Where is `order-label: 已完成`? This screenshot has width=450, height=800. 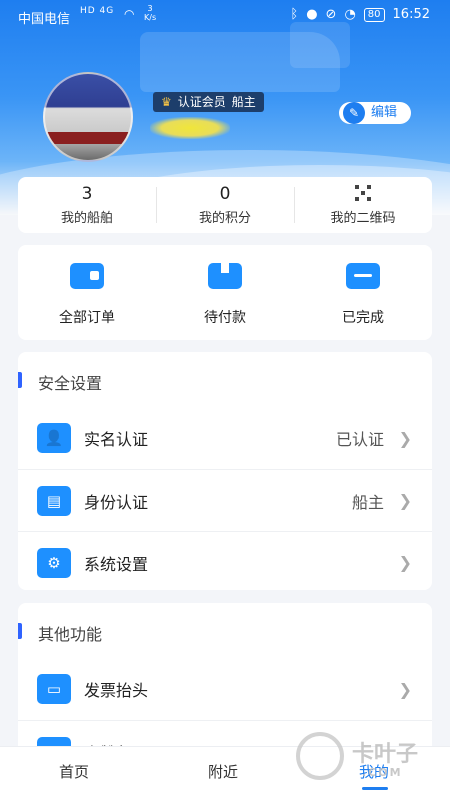 order-label: 已完成 is located at coordinates (363, 318).